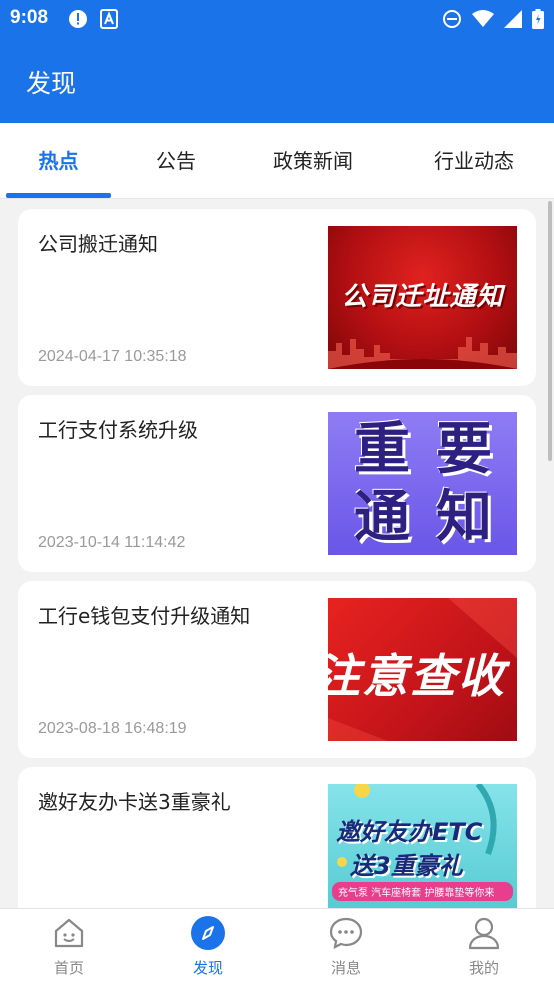 This screenshot has width=554, height=984. I want to click on article-time: 2023-08-18 16:48:19, so click(112, 728).